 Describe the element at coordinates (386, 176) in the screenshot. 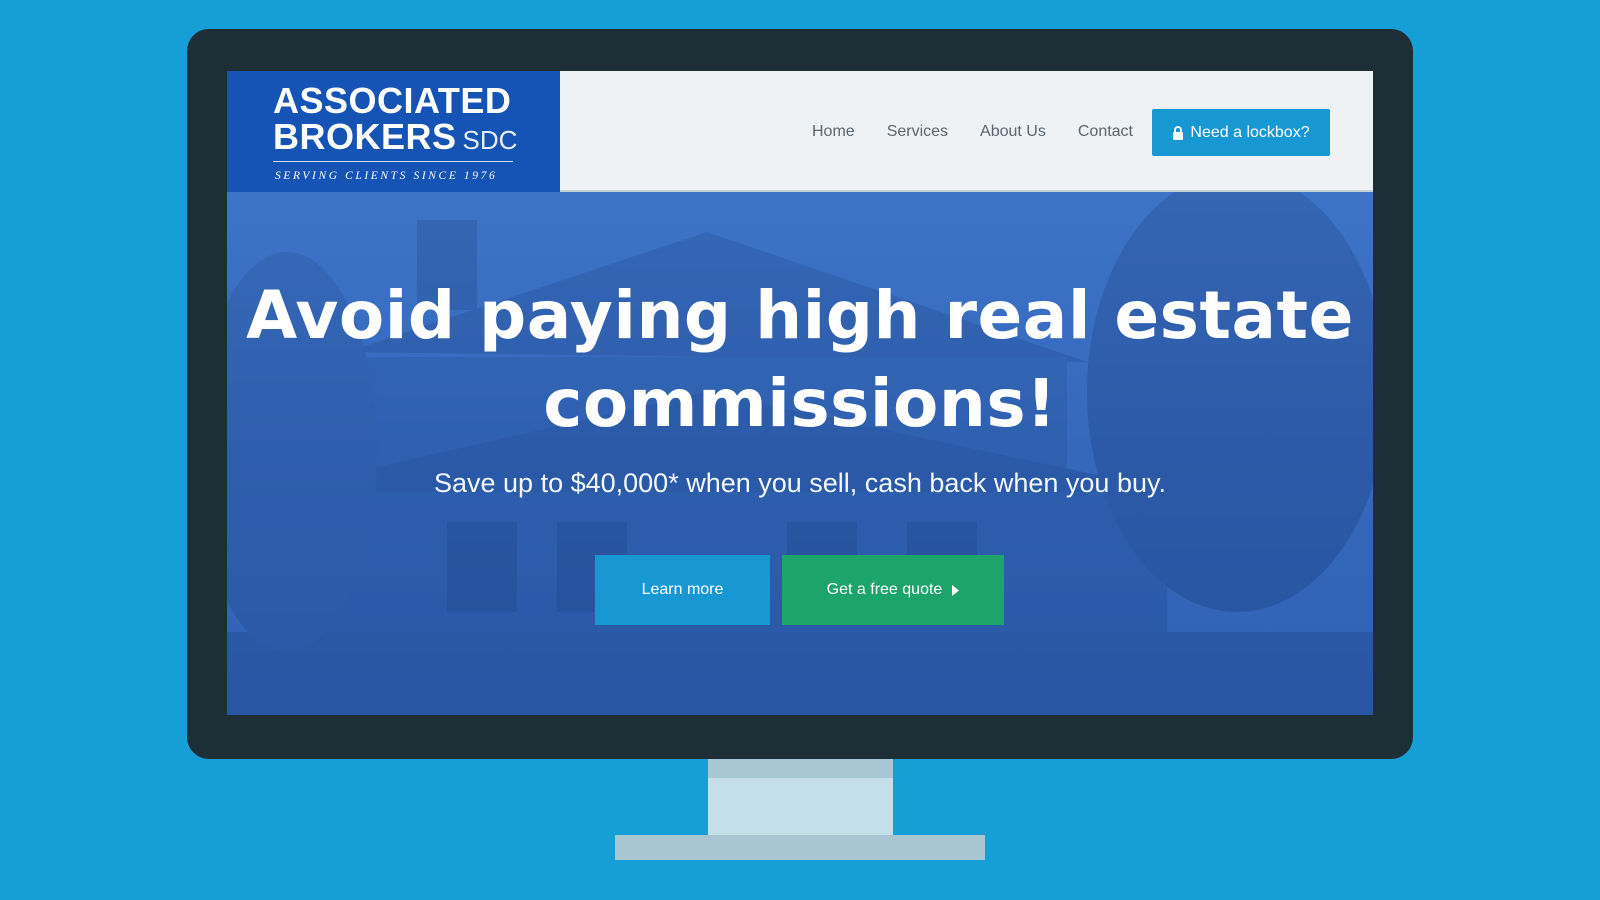

I see `logo-tagline: SERVING CLIENTS SINCE 1976` at that location.